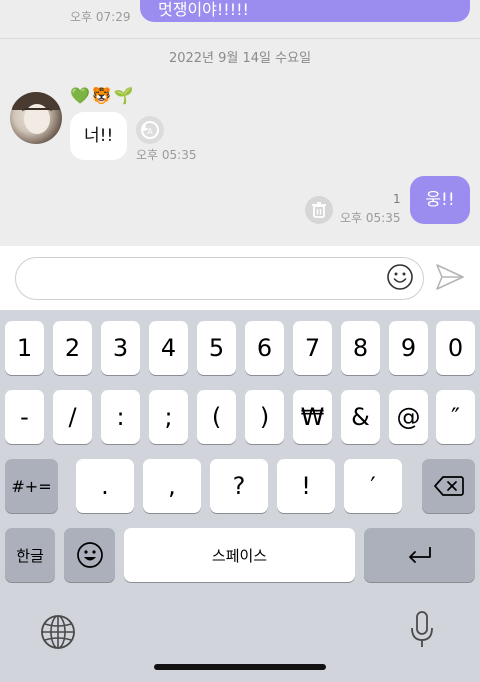 The width and height of the screenshot is (480, 682). I want to click on language-key: 한글, so click(30, 555).